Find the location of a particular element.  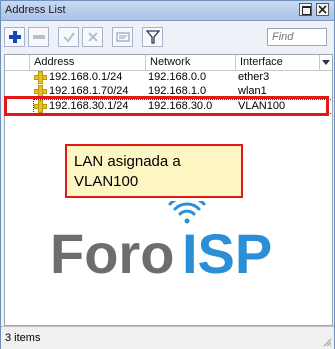

window-title: Address List is located at coordinates (35, 10).